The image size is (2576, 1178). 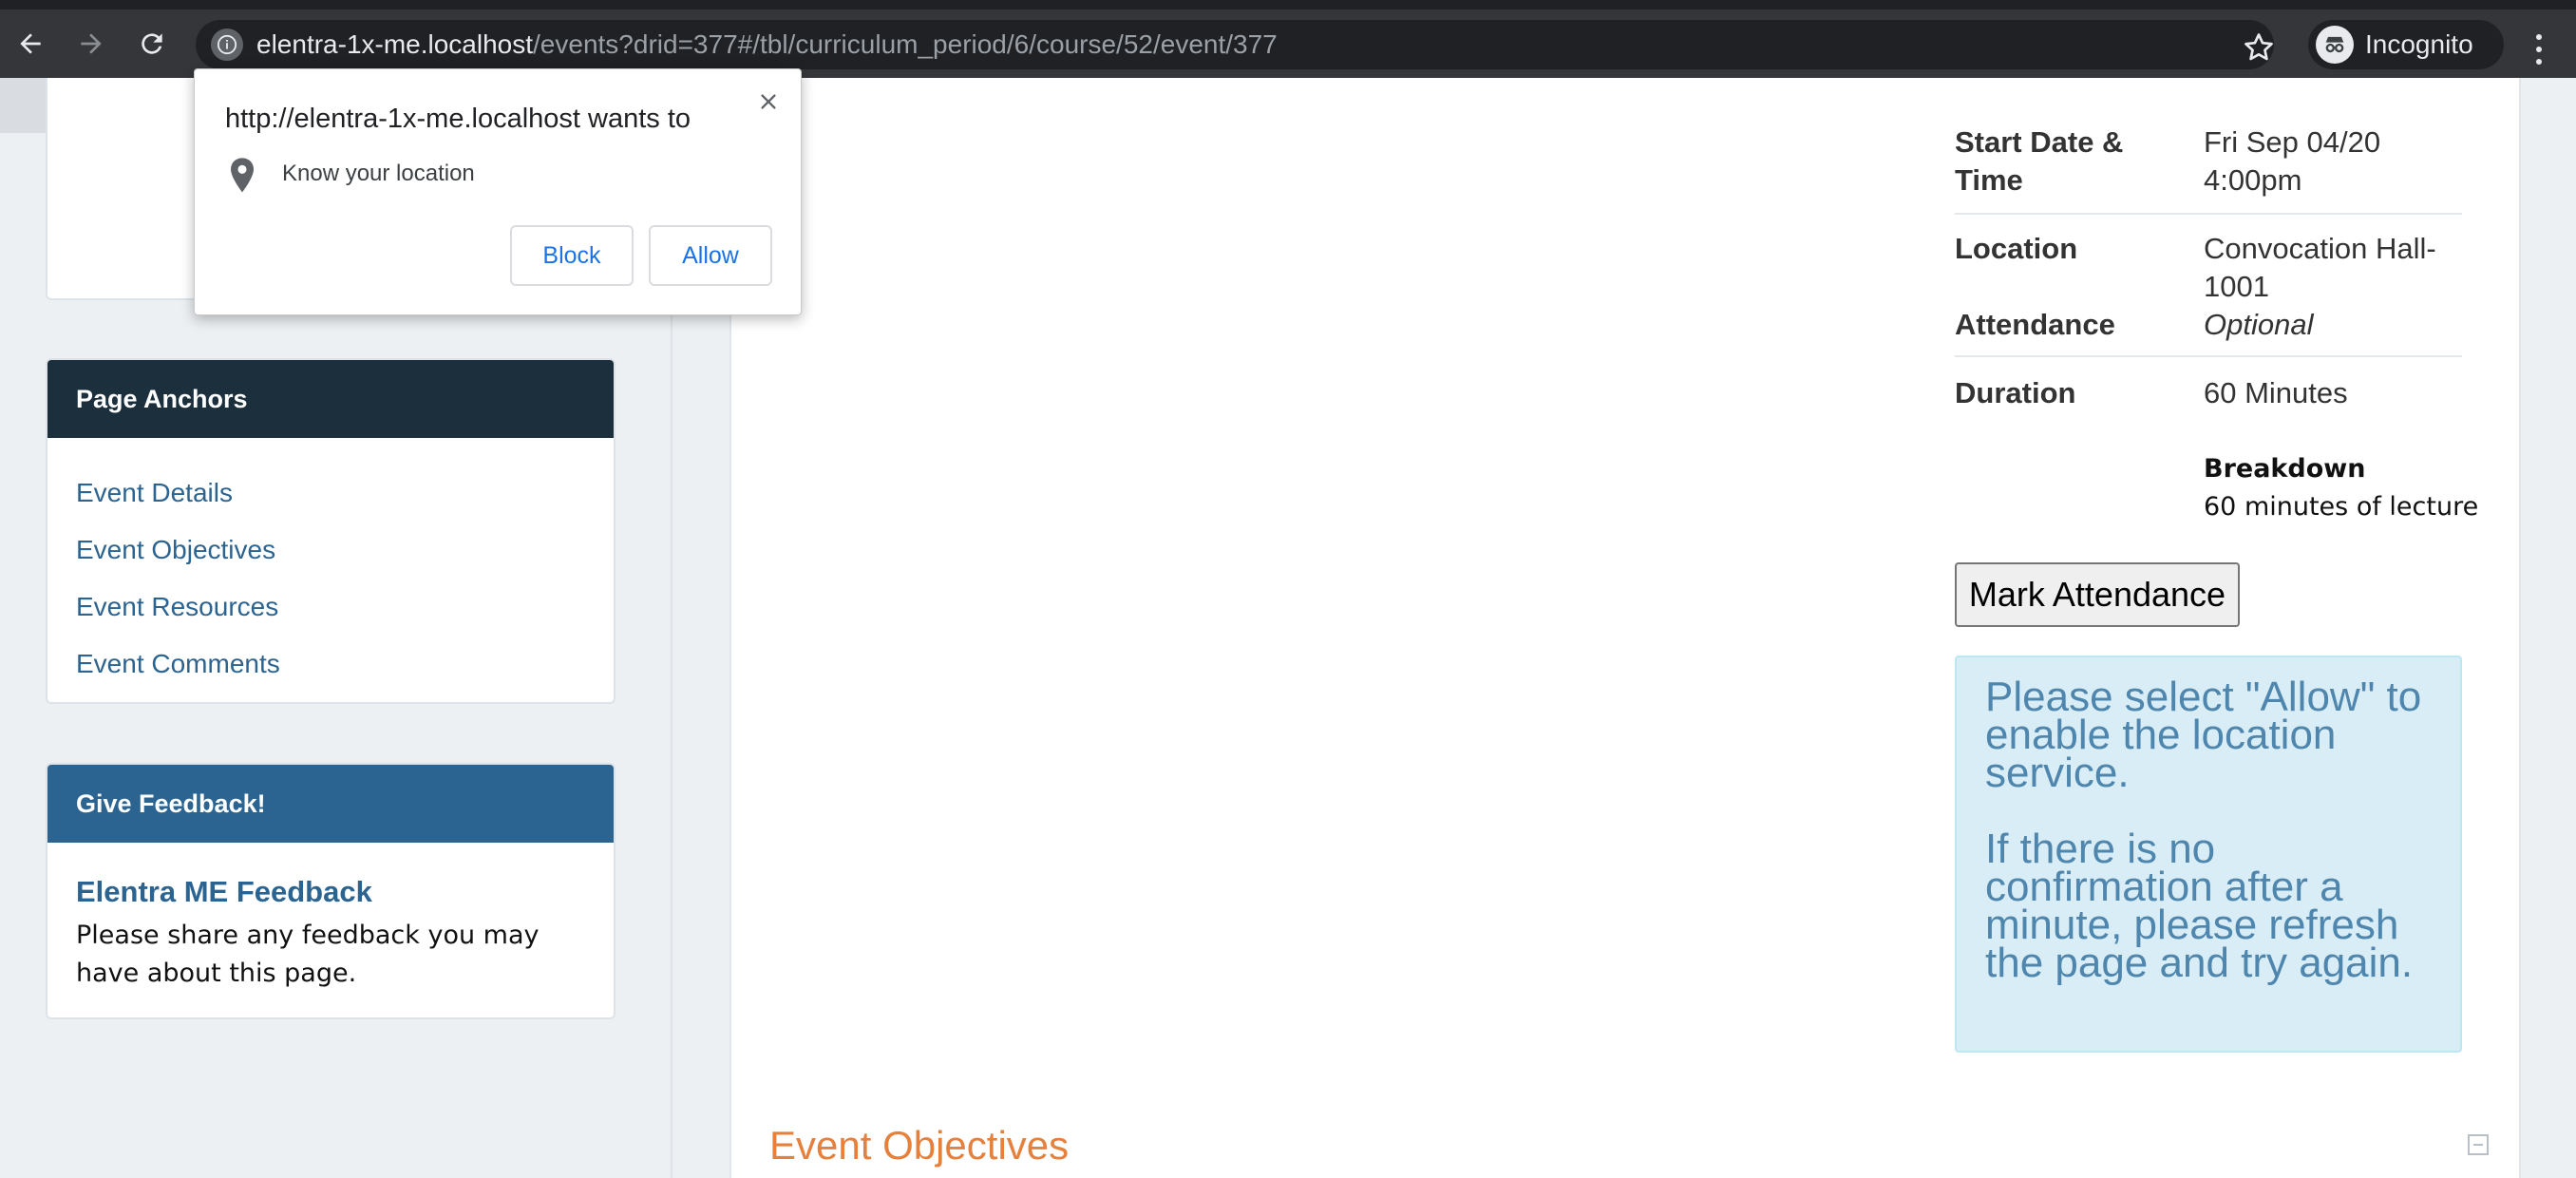 What do you see at coordinates (2478, 1144) in the screenshot?
I see `collapse-icon` at bounding box center [2478, 1144].